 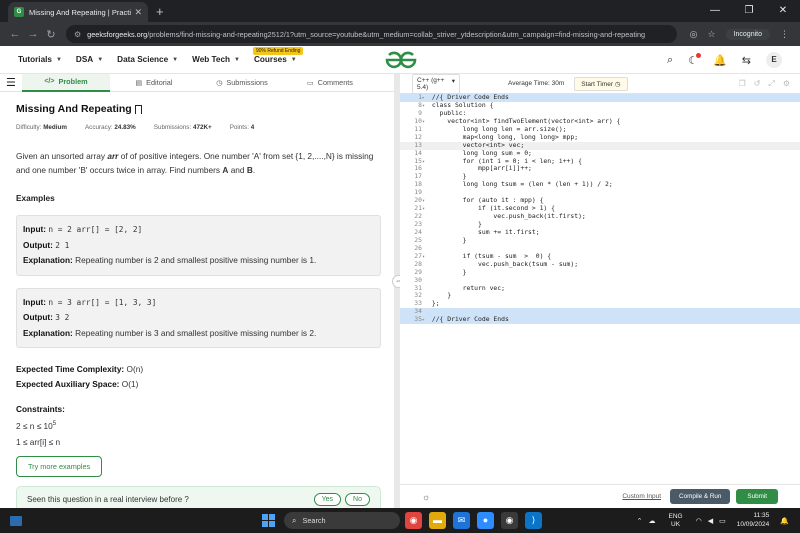 I want to click on nav-dsa: DSA ▼, so click(x=89, y=59).